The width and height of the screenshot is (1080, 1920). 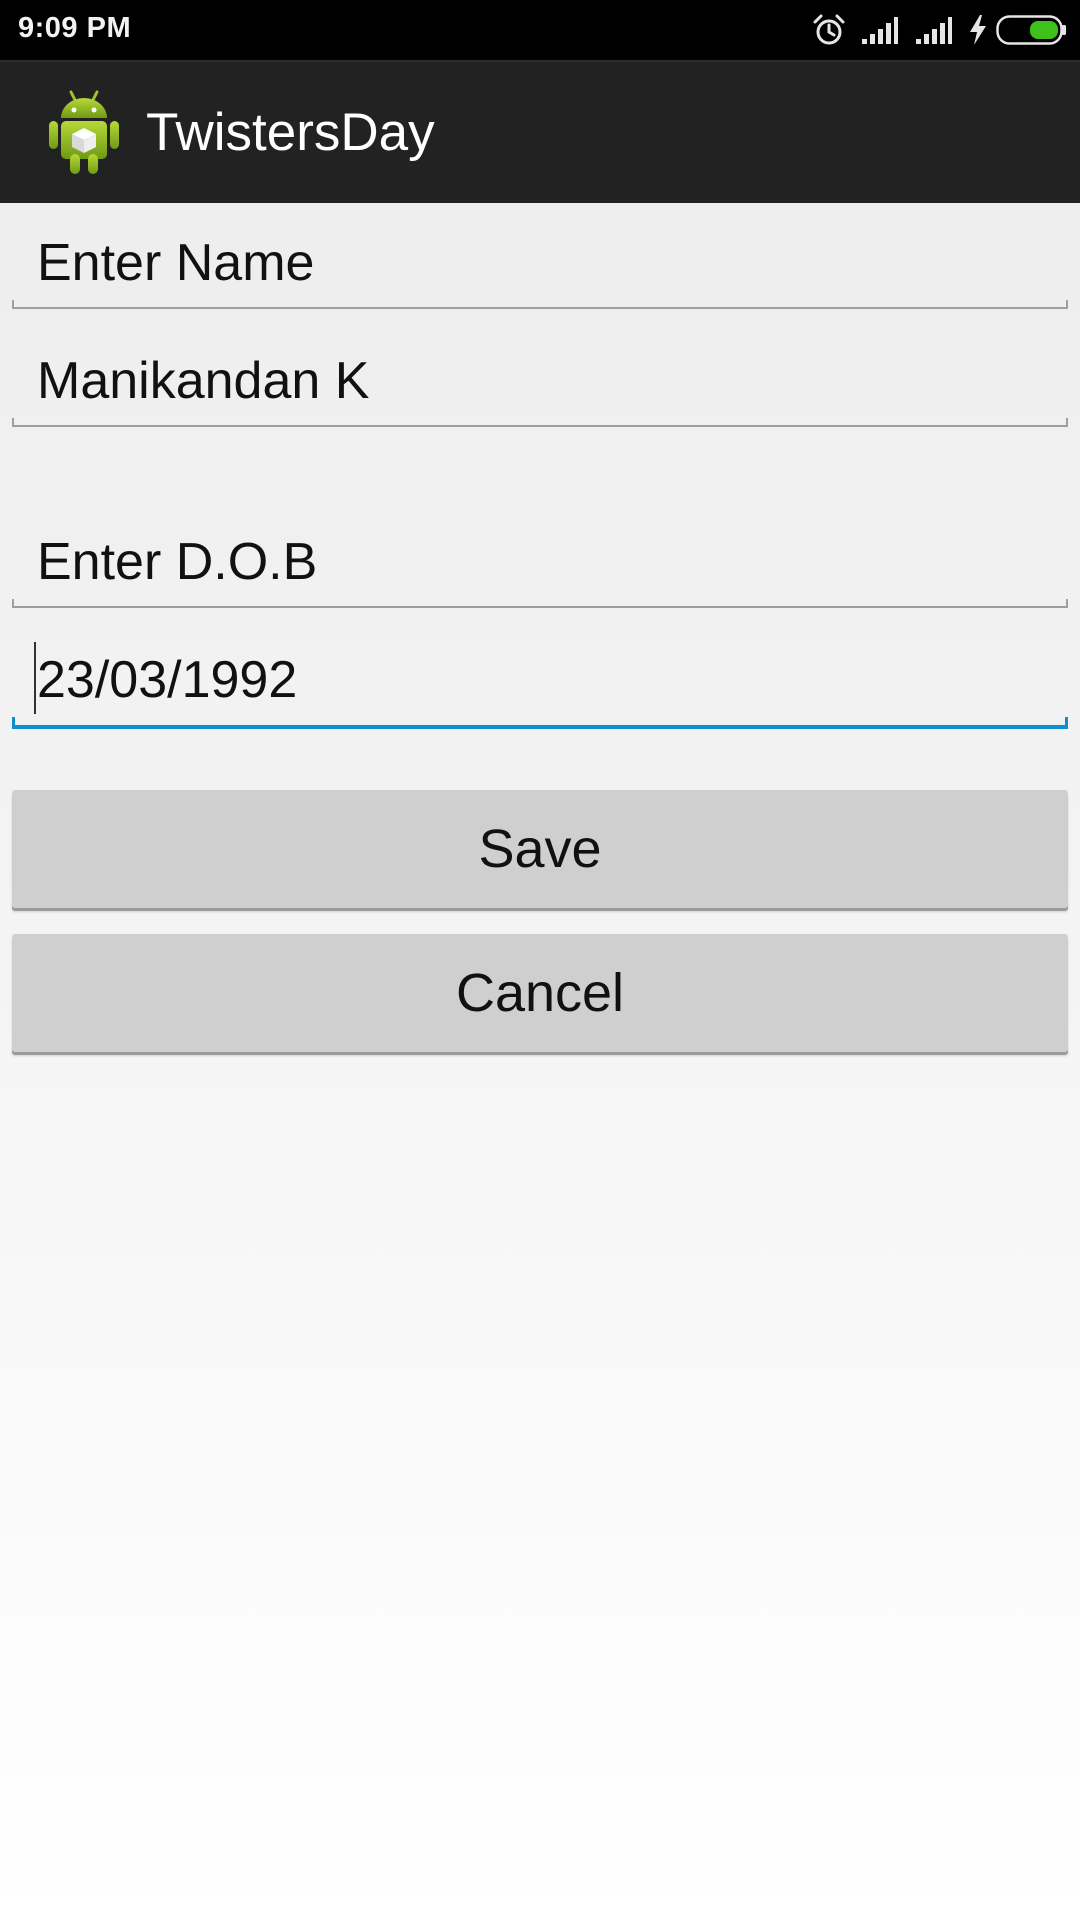 I want to click on dob-label-text: Enter D.O.B, so click(x=177, y=562).